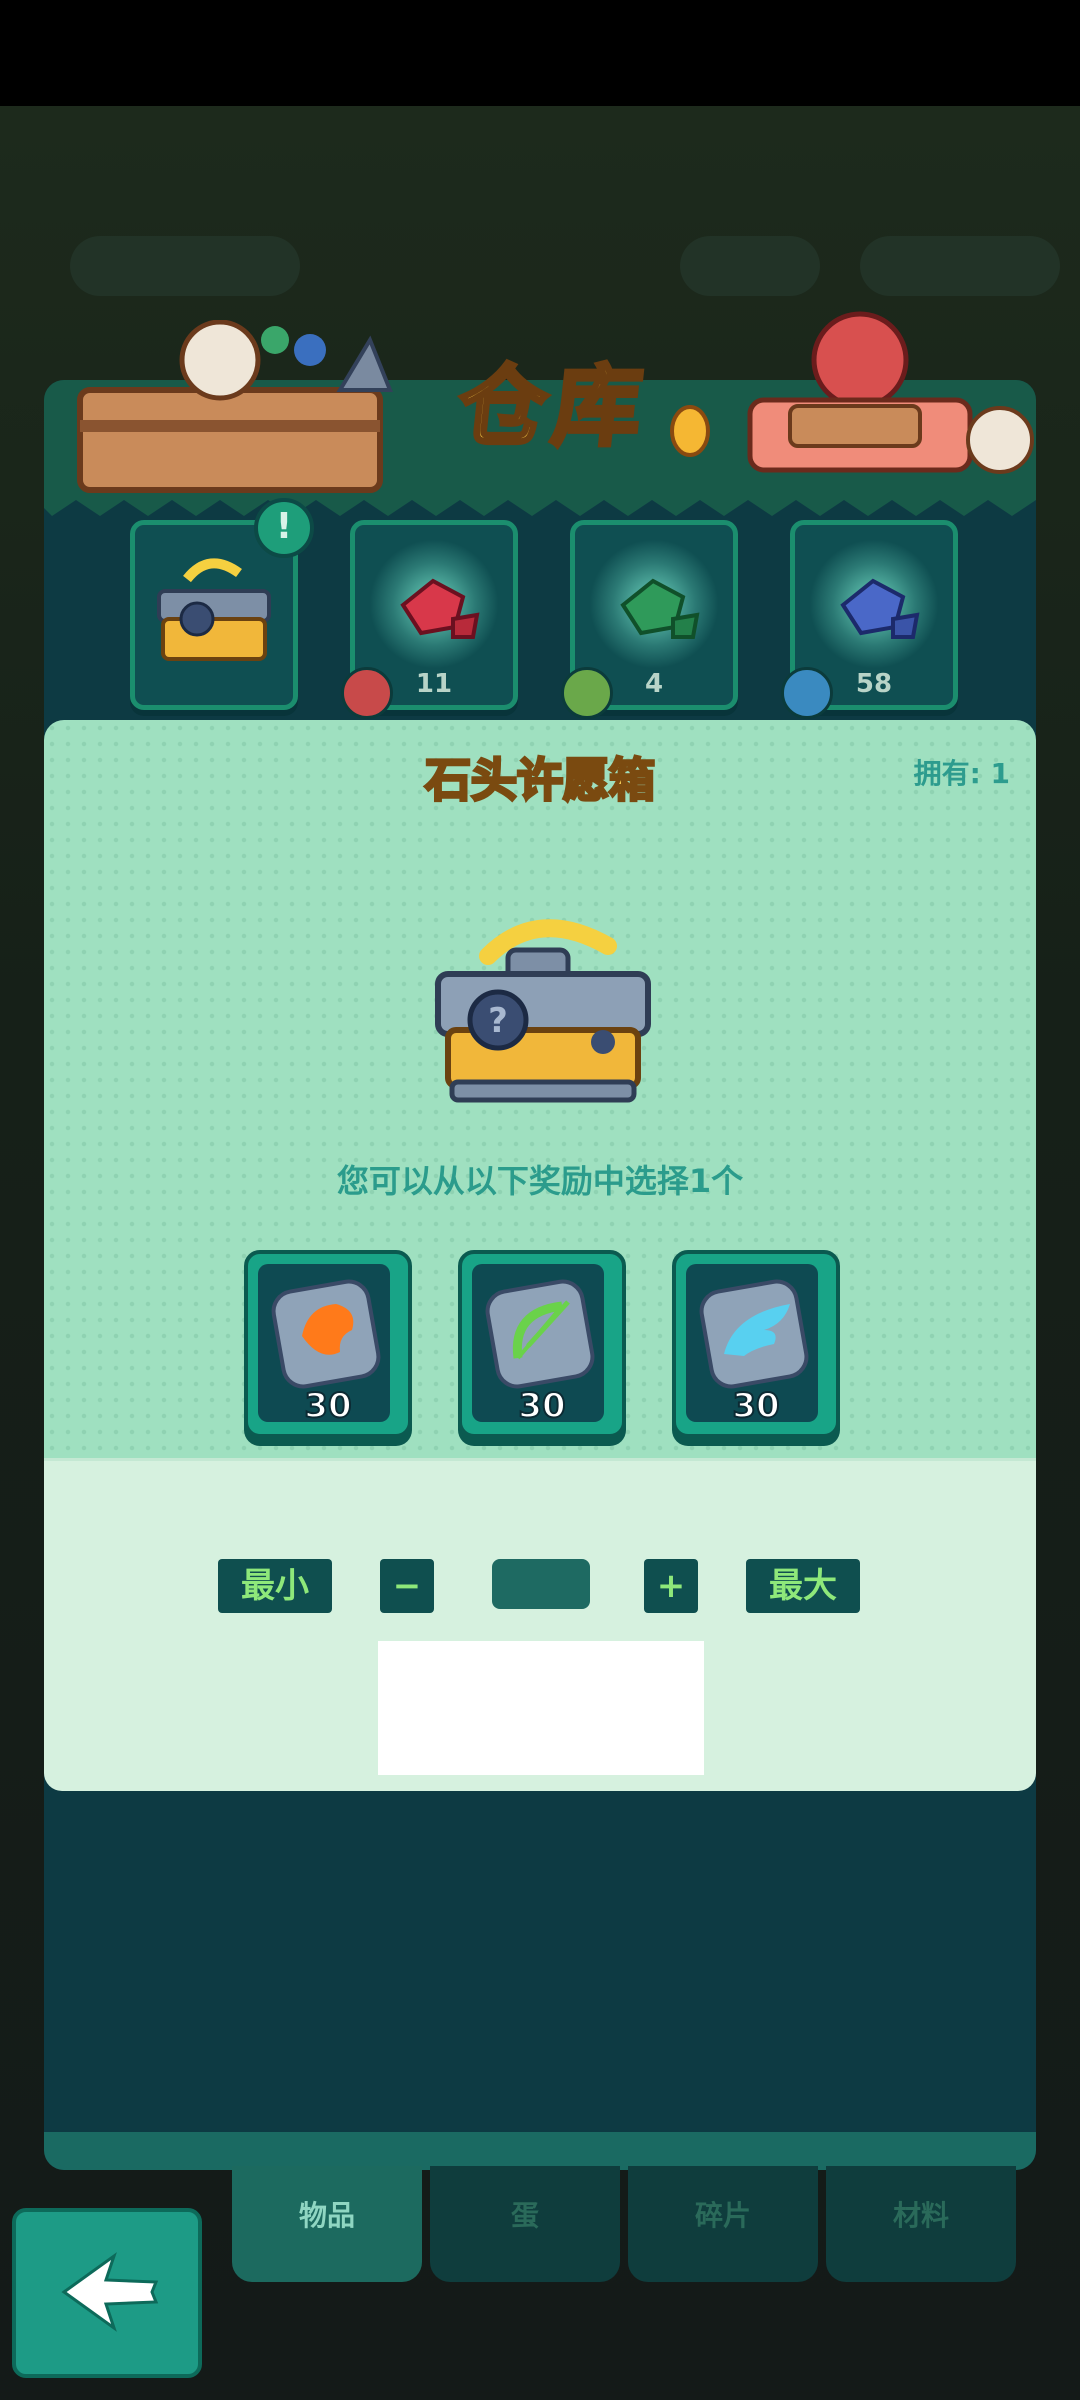 This screenshot has width=1080, height=2400. I want to click on red-stone-icon, so click(440, 608).